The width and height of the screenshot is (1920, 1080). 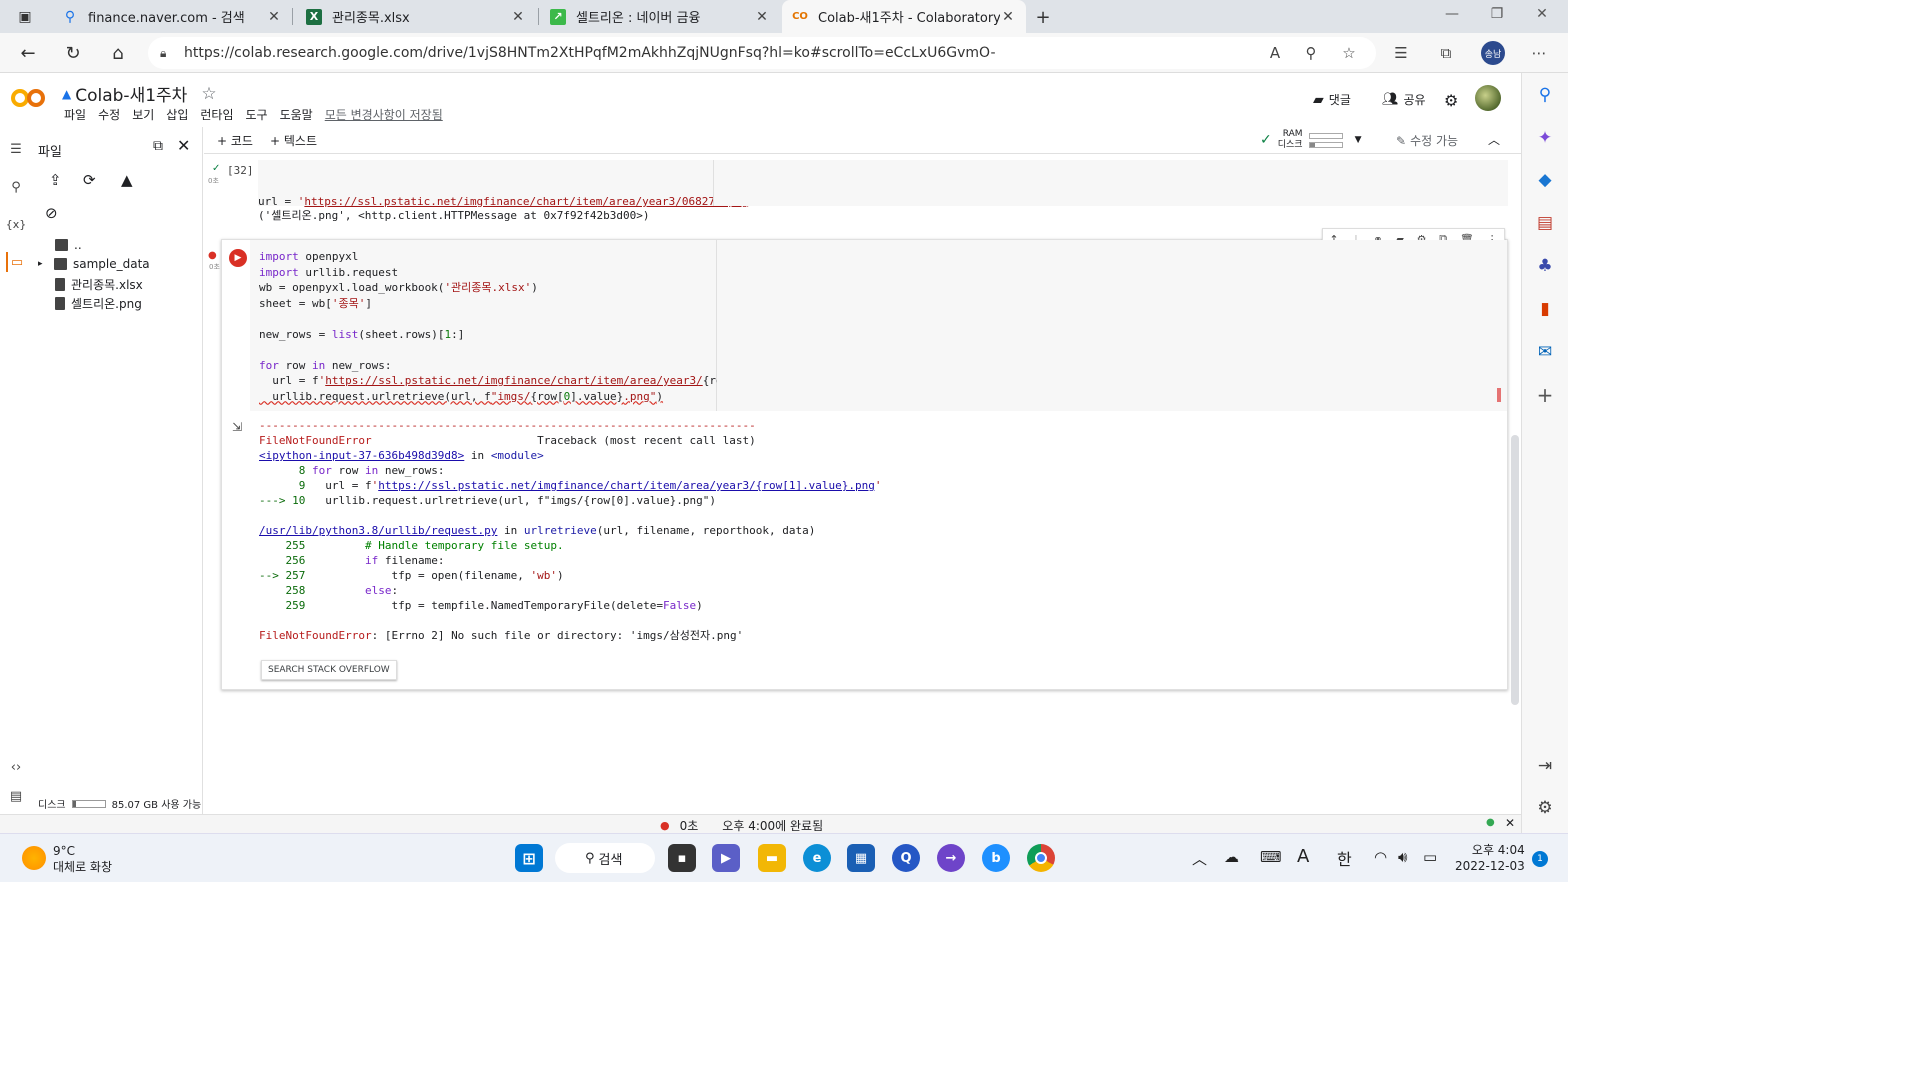 I want to click on games-icon: ♣, so click(x=1545, y=266).